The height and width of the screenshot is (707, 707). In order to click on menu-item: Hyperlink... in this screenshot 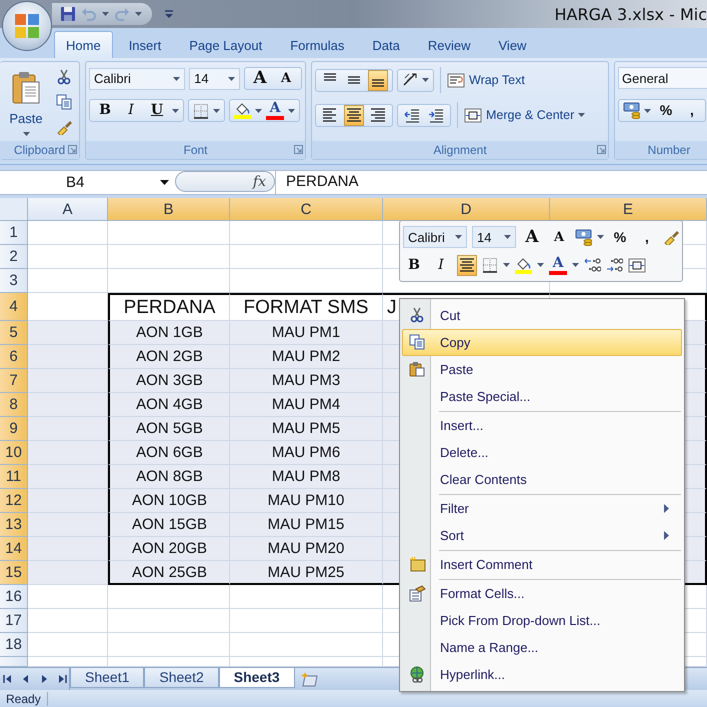, I will do `click(542, 674)`.